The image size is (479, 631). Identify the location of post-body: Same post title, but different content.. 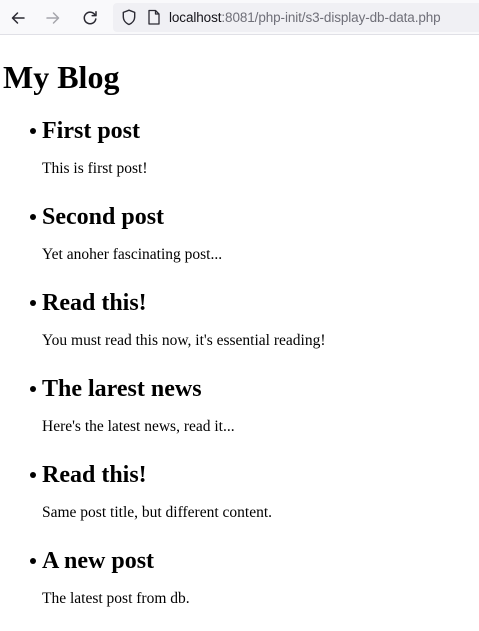
(157, 512).